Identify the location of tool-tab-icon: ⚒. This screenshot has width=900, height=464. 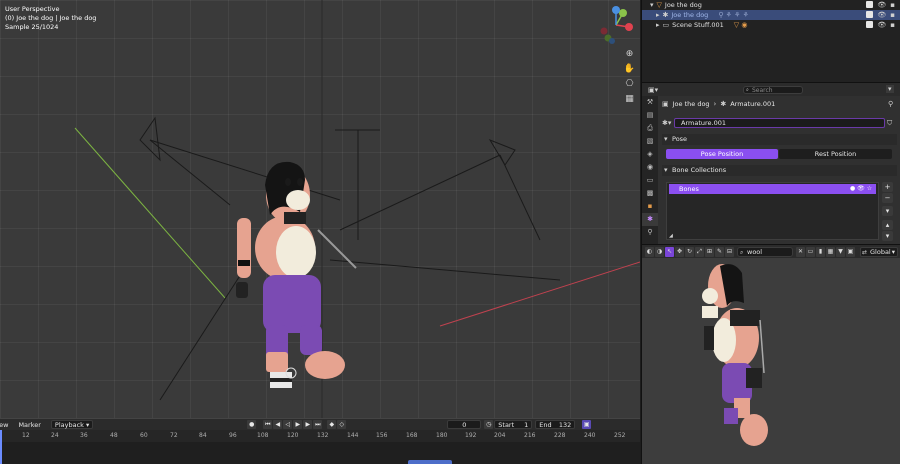
(650, 102).